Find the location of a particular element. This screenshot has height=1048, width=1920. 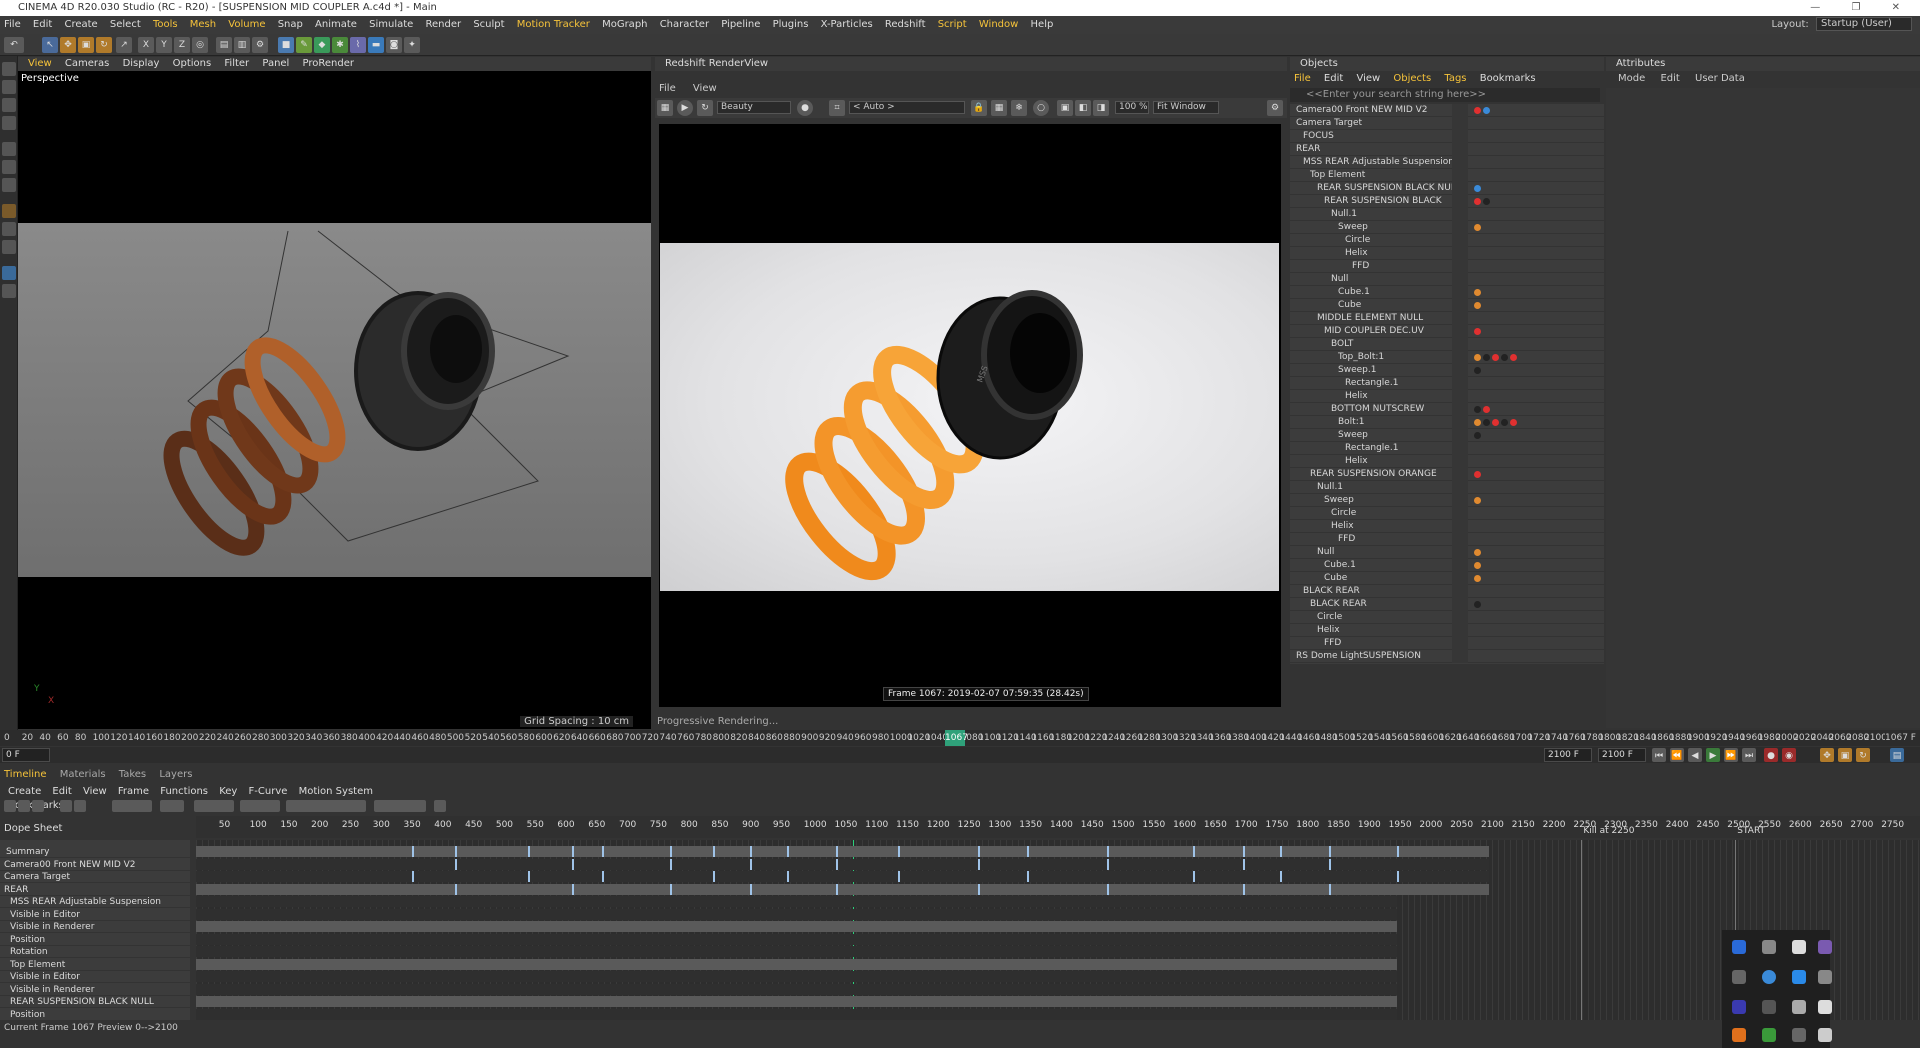

object-row: FFD is located at coordinates (1447, 539).